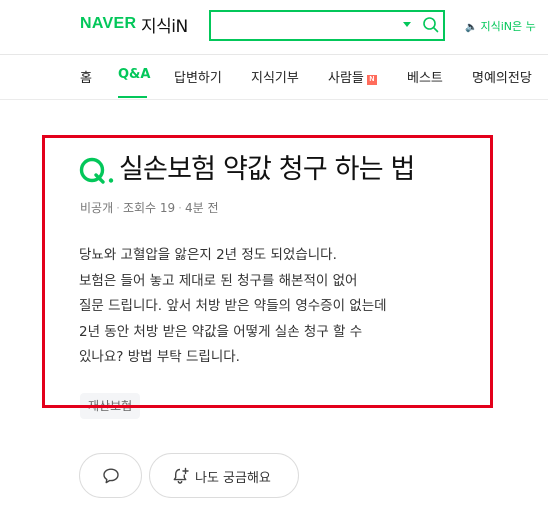  I want to click on nav-hall-of-fame: 명예의전당, so click(502, 76).